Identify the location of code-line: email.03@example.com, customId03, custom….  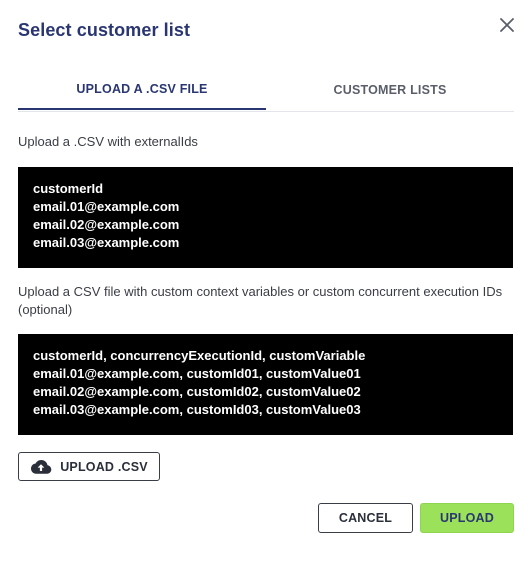
(197, 409).